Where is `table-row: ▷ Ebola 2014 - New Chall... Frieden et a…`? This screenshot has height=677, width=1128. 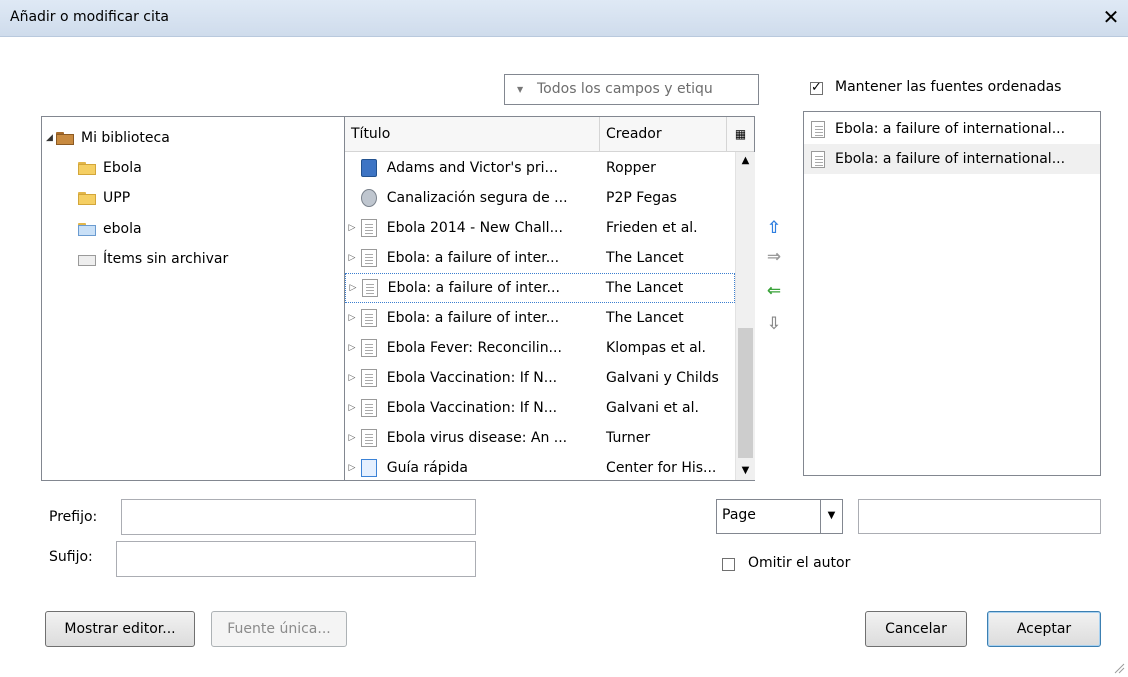 table-row: ▷ Ebola 2014 - New Chall... Frieden et a… is located at coordinates (540, 228).